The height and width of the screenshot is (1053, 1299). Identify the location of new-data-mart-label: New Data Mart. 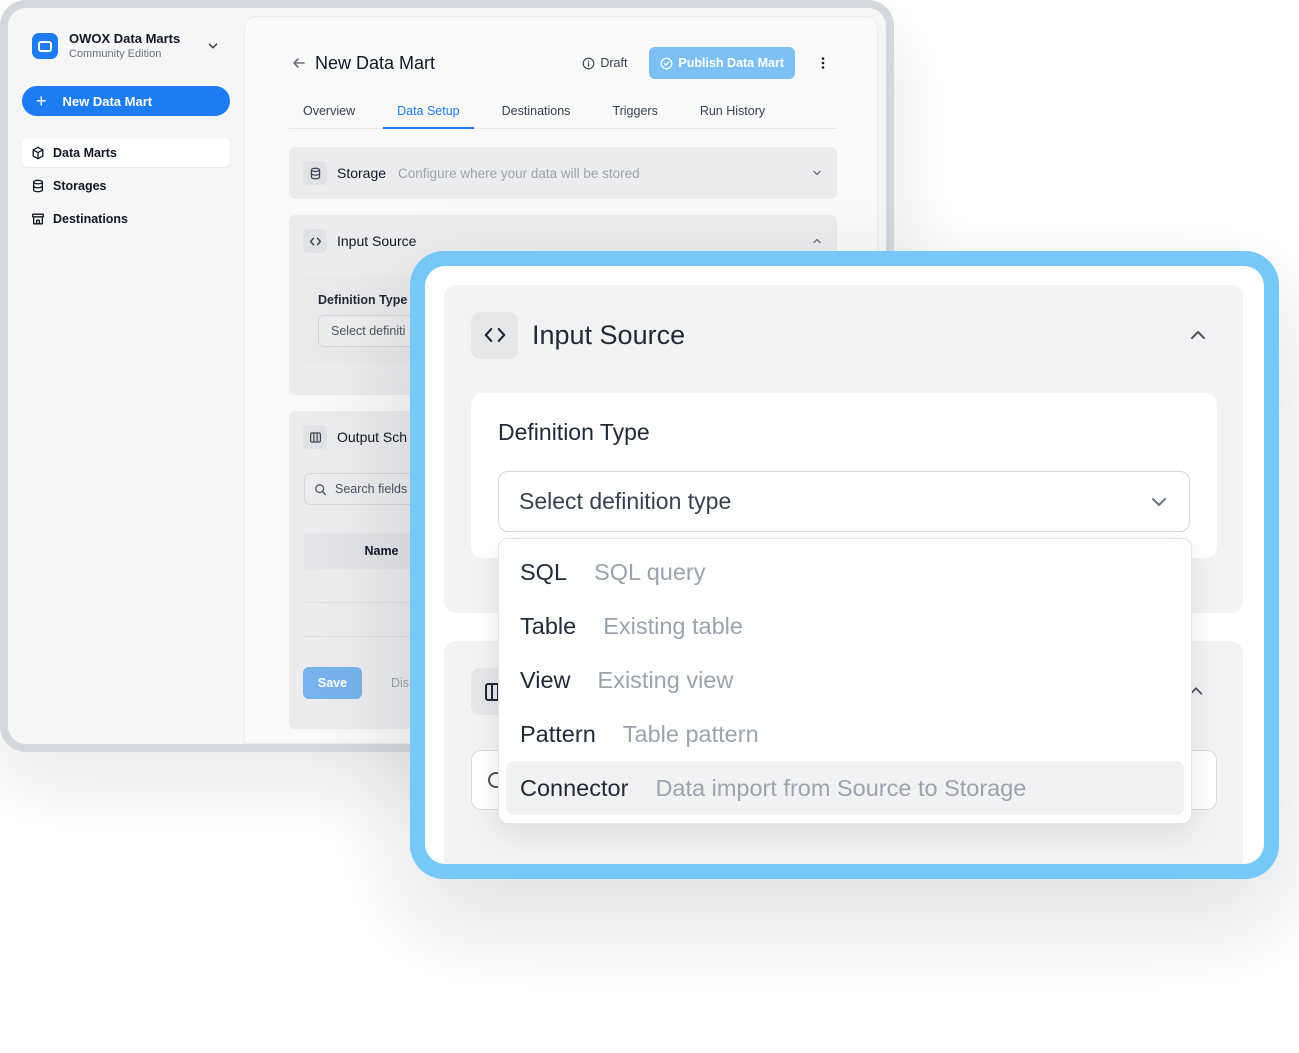
(107, 101).